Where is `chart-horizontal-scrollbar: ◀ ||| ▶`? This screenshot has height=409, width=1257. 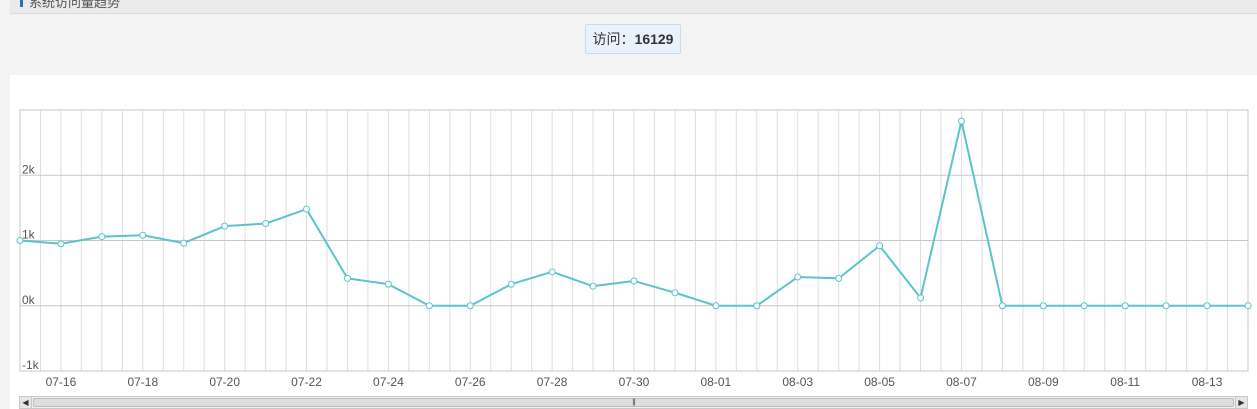 chart-horizontal-scrollbar: ◀ ||| ▶ is located at coordinates (633, 402).